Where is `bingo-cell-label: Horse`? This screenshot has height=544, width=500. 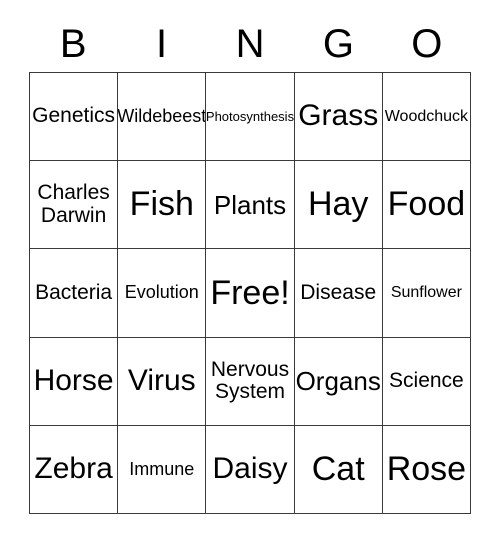 bingo-cell-label: Horse is located at coordinates (73, 380).